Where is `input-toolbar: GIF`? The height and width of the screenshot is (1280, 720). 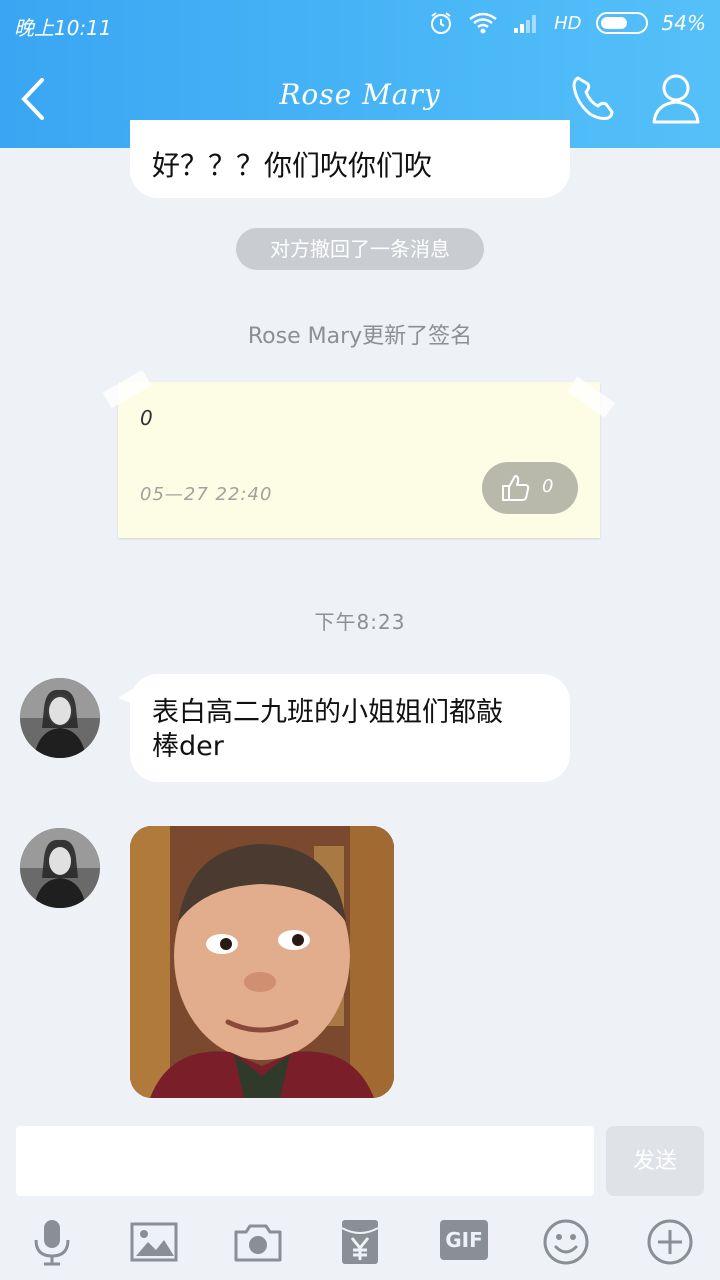 input-toolbar: GIF is located at coordinates (360, 1244).